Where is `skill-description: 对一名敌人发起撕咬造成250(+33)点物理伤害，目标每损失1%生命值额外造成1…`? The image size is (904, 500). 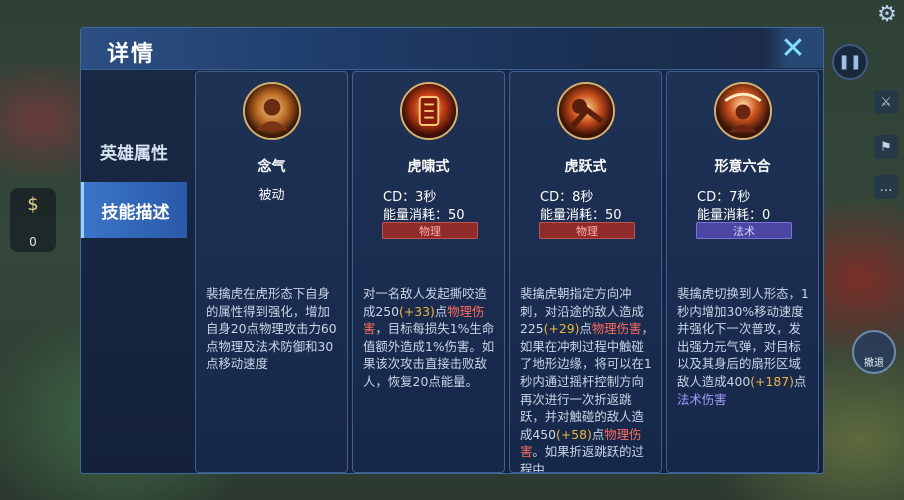 skill-description: 对一名敌人发起撕咬造成250(+33)点物理伤害，目标每损失1%生命值额外造成1… is located at coordinates (430, 338).